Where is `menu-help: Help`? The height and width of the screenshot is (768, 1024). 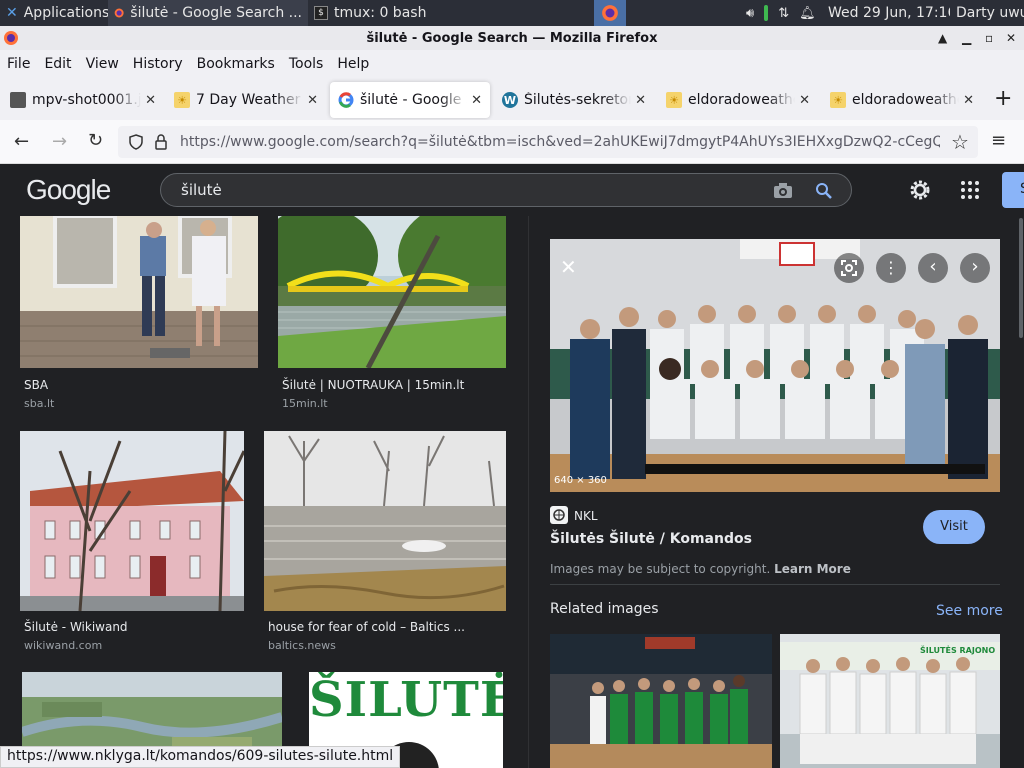 menu-help: Help is located at coordinates (353, 64).